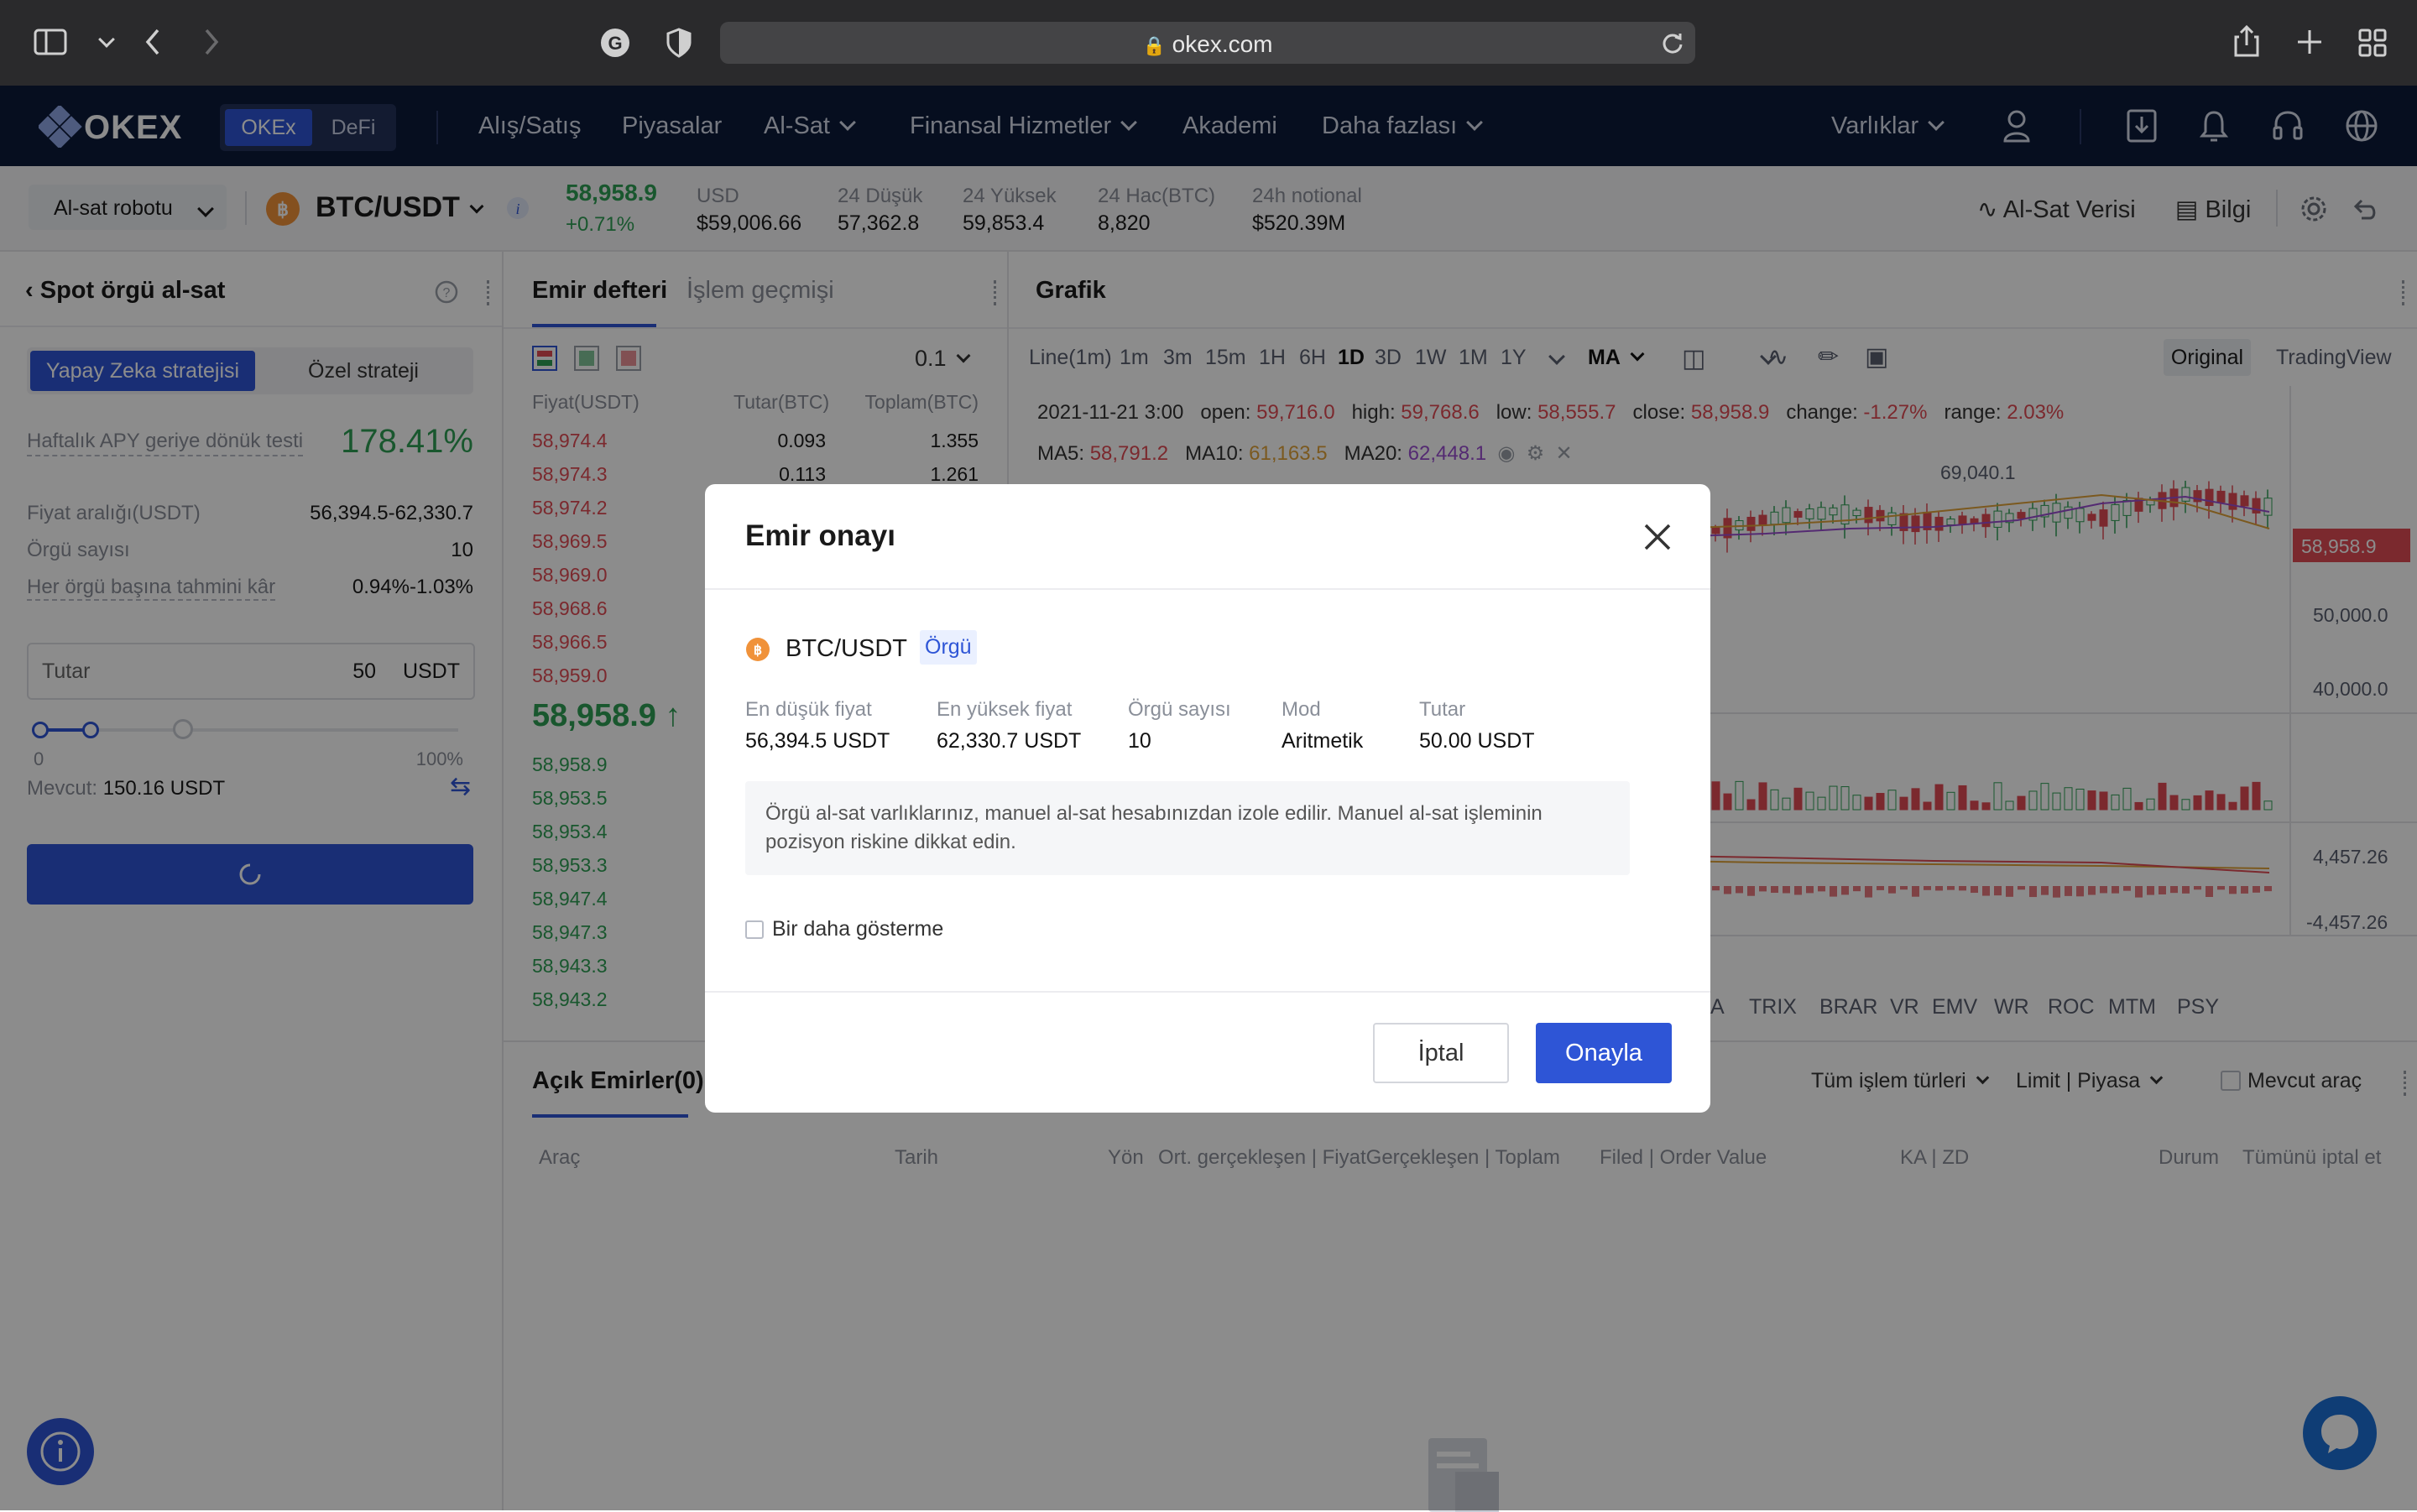 The image size is (2417, 1512). I want to click on field-label: En yüksek fiyat, so click(1005, 710).